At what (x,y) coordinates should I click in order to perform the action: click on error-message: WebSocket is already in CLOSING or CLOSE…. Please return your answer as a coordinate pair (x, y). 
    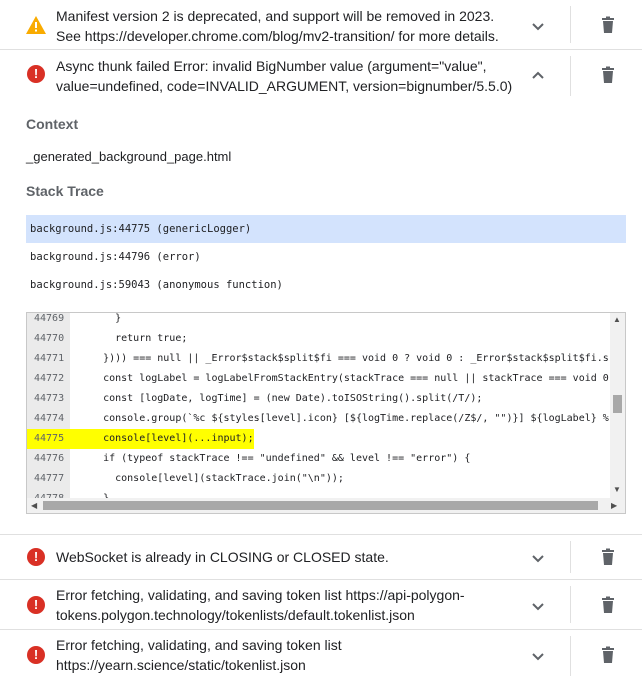
    Looking at the image, I should click on (222, 557).